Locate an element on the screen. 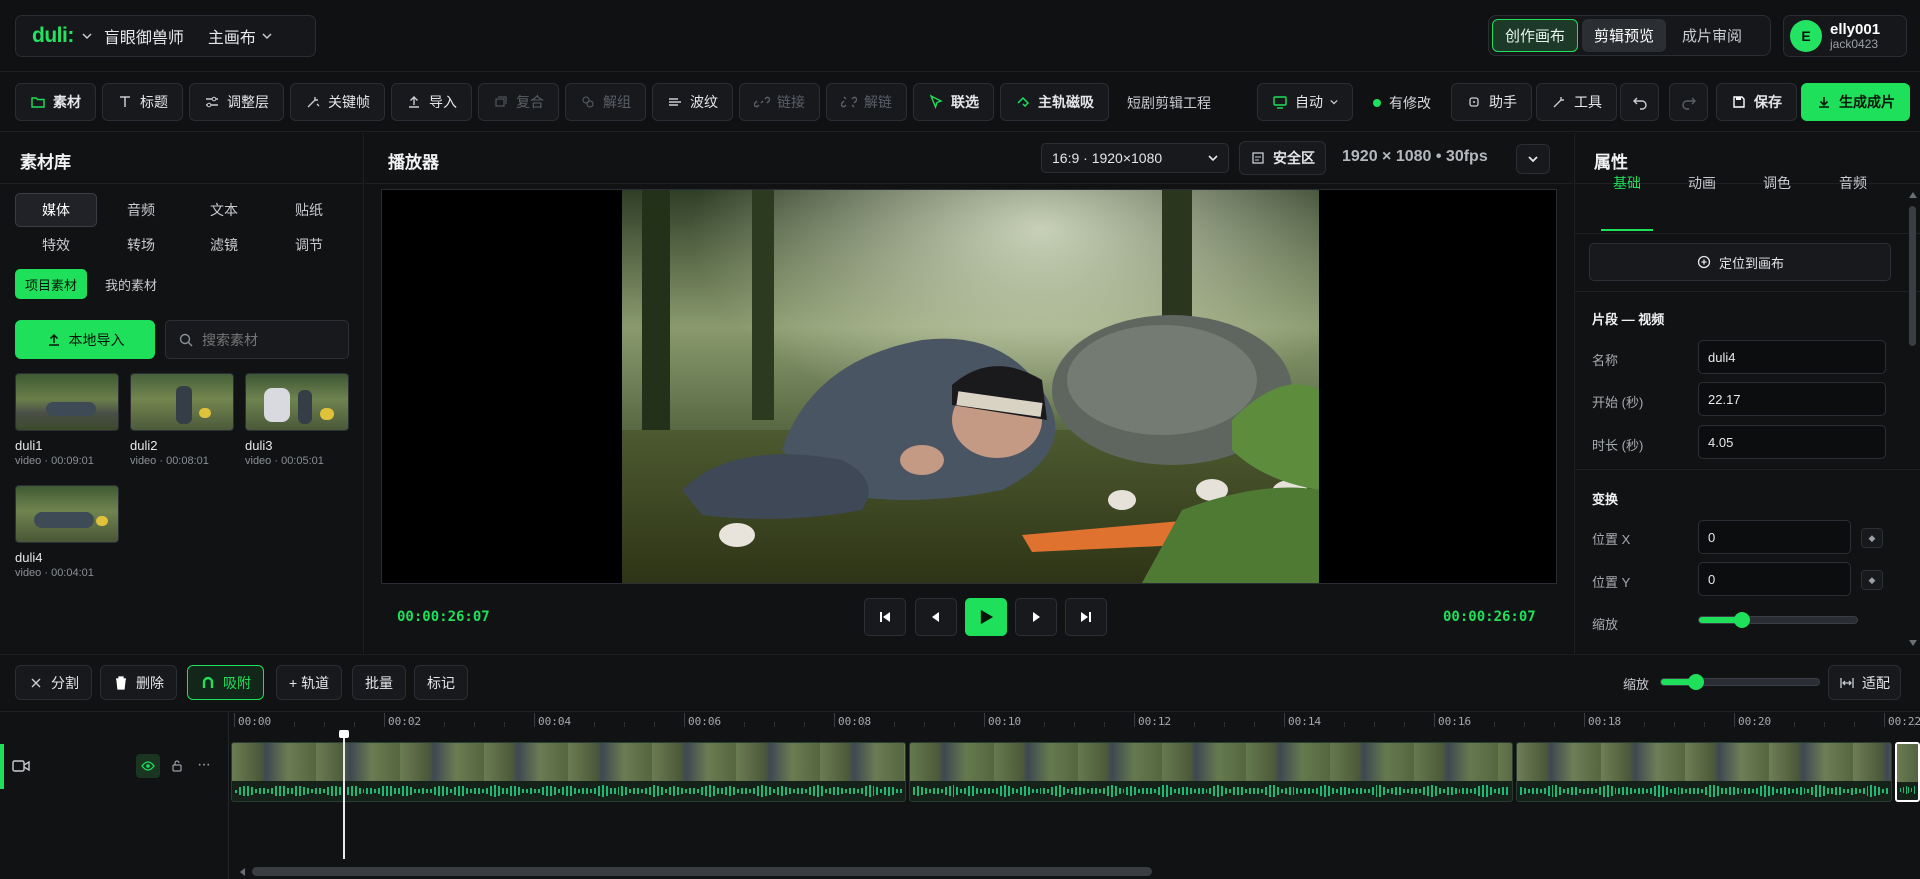 The width and height of the screenshot is (1920, 879). track-visibility-toggle is located at coordinates (148, 766).